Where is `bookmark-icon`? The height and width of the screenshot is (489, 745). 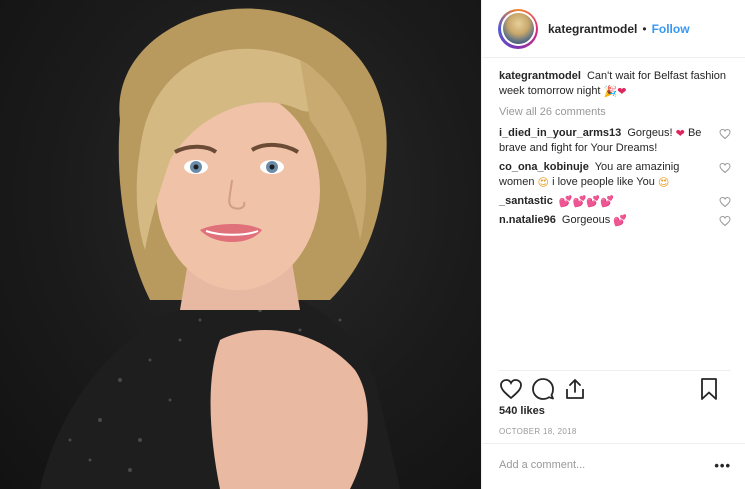
bookmark-icon is located at coordinates (709, 389).